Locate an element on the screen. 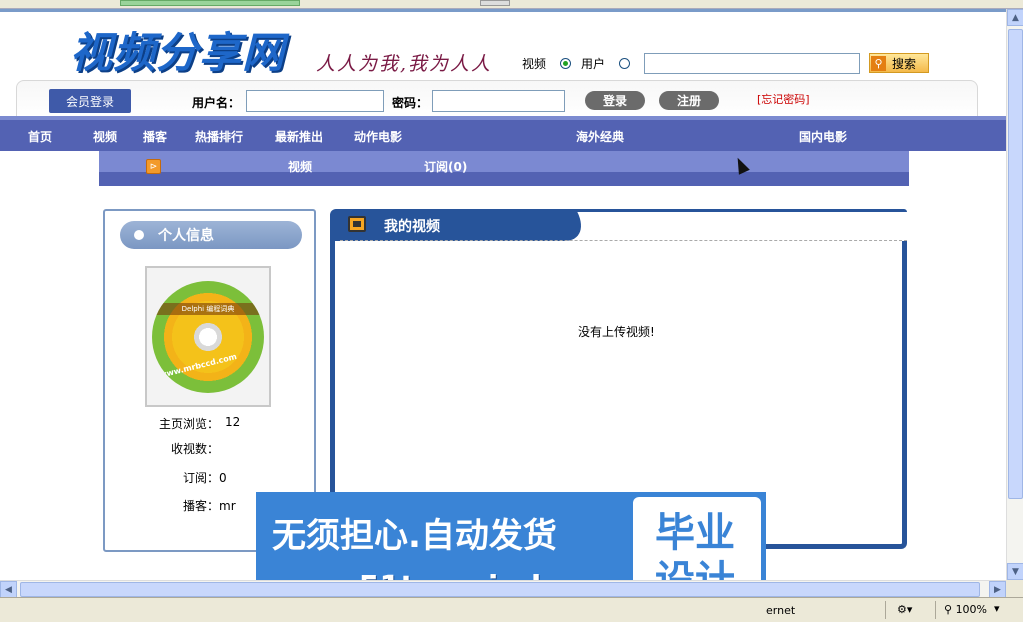 The height and width of the screenshot is (622, 1023). sub-nav: ⊳ 视频 订阅(0) is located at coordinates (504, 168).